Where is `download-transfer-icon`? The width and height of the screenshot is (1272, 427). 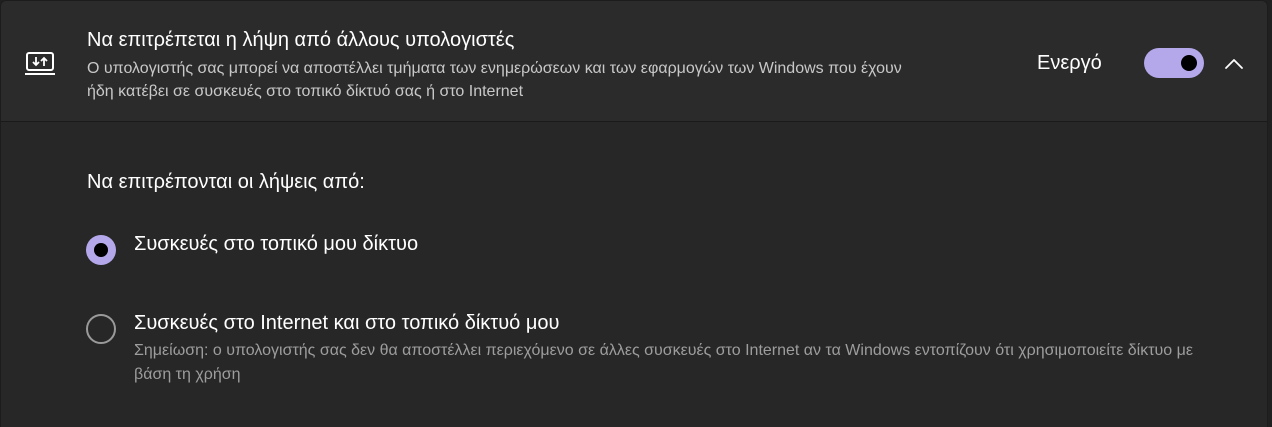
download-transfer-icon is located at coordinates (41, 64).